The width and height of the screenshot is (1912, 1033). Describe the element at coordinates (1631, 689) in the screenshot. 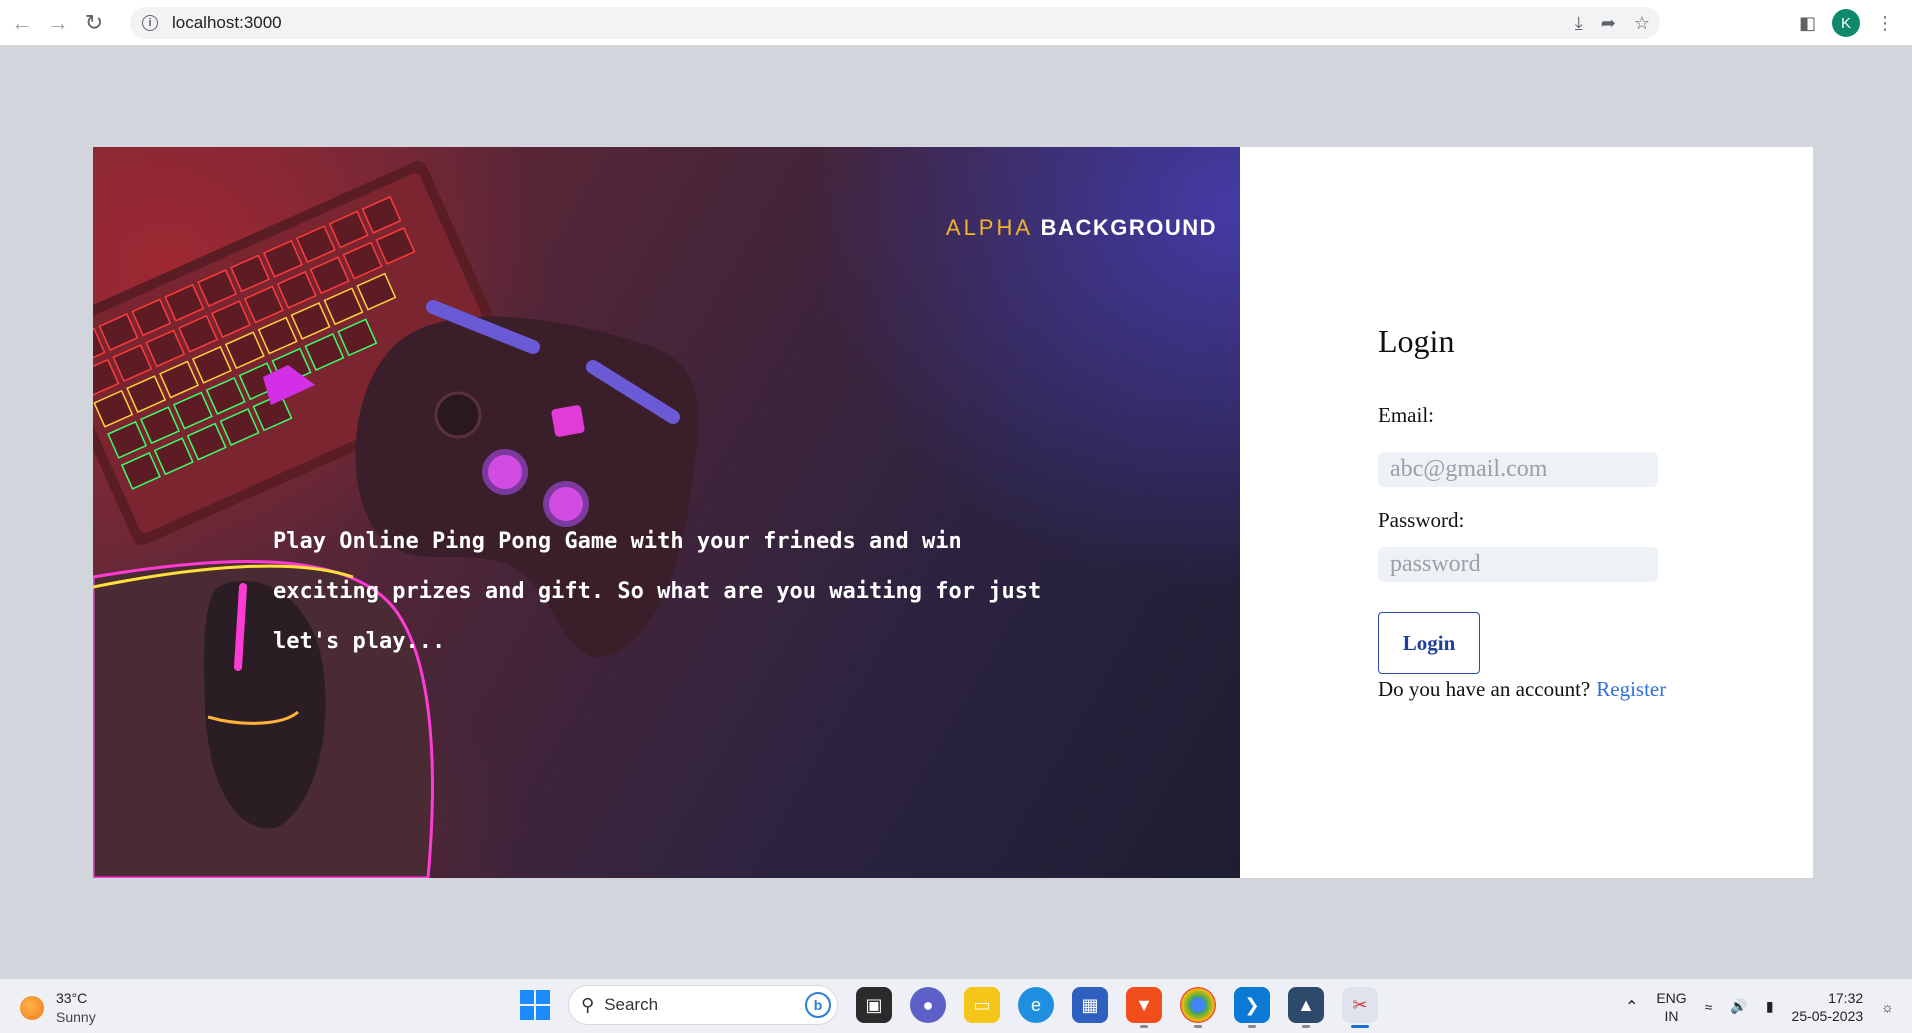

I see `register-link: Register` at that location.